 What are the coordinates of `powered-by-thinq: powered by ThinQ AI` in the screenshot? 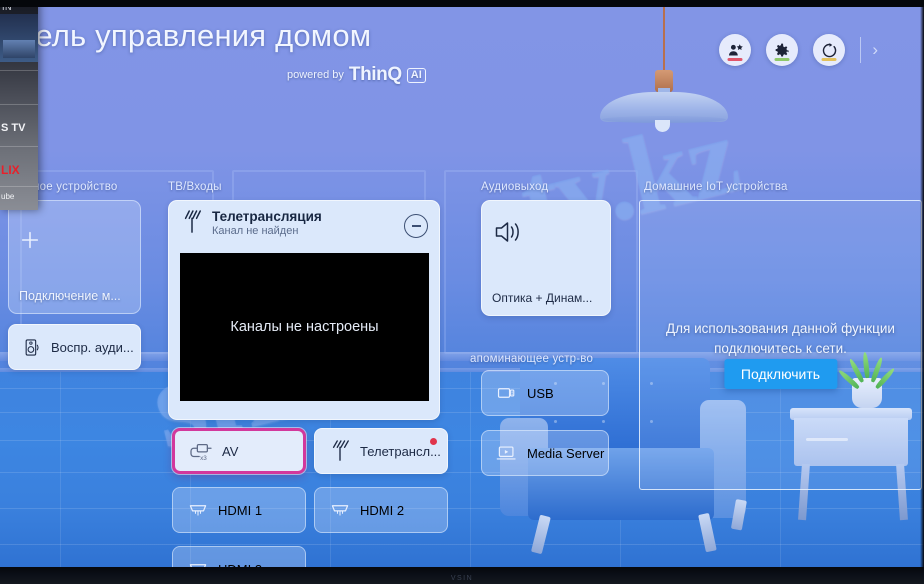 It's located at (356, 75).